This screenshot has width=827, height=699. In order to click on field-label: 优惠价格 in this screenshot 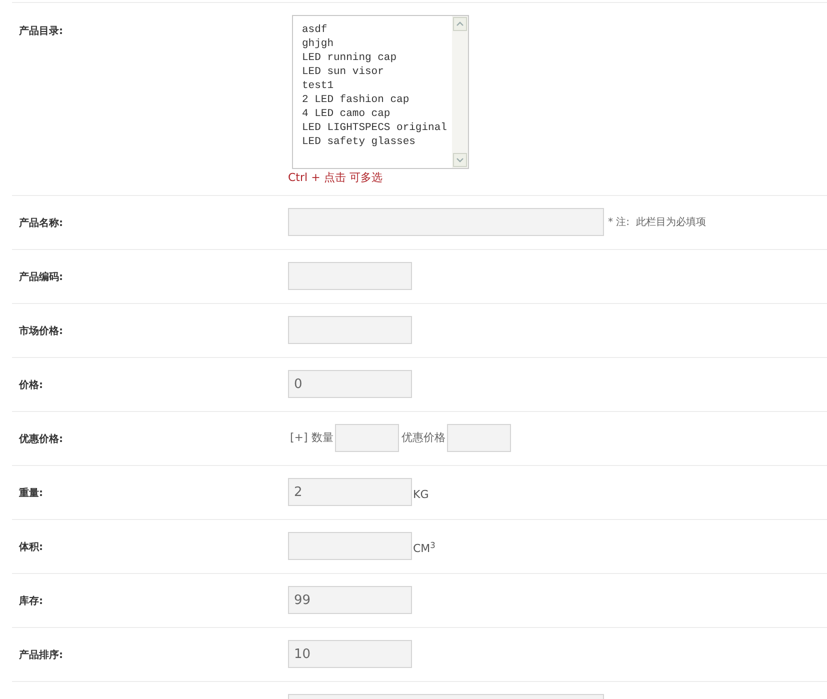, I will do `click(423, 438)`.